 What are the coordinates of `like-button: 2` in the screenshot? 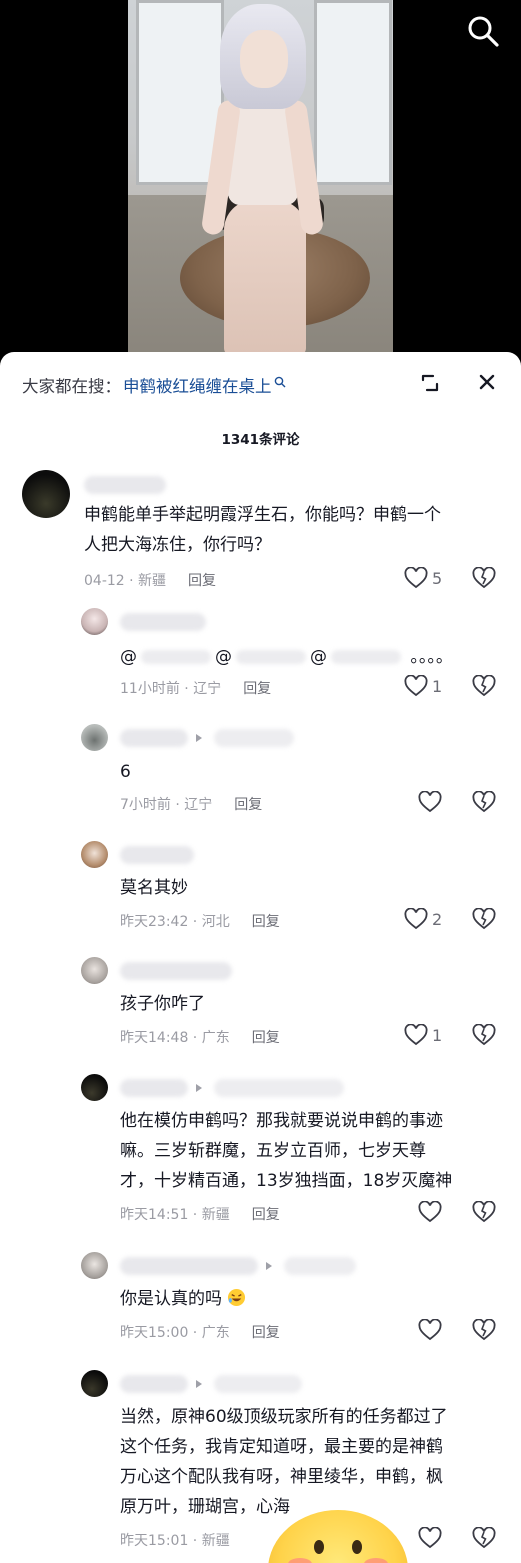 It's located at (423, 919).